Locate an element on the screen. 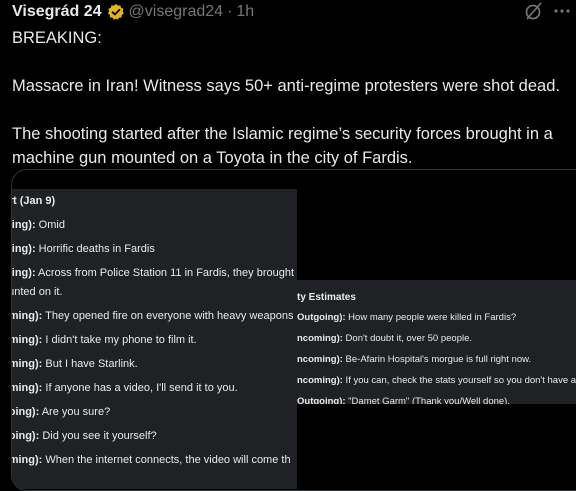 Image resolution: width=576 pixels, height=491 pixels. chat-message: But I have Starlink. is located at coordinates (90, 364).